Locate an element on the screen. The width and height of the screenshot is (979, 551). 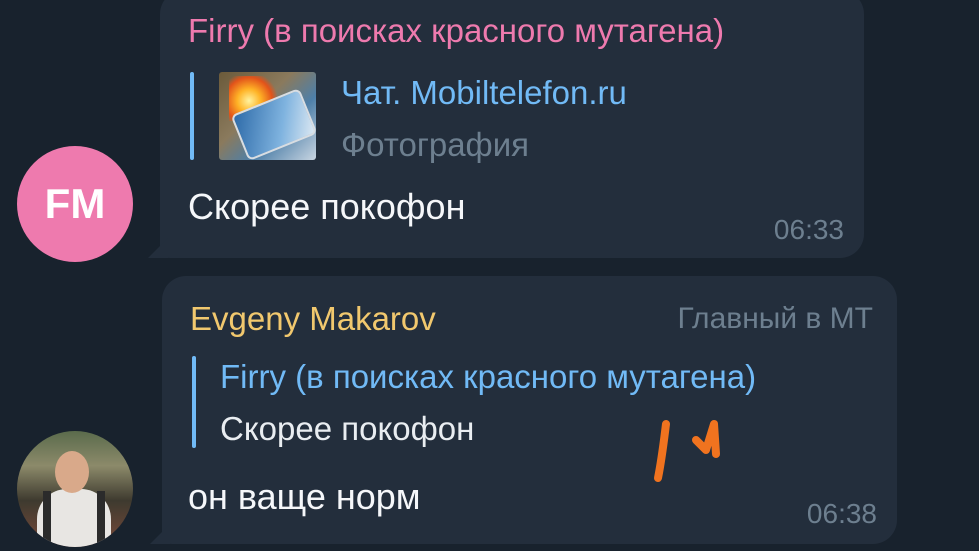
avatar-head is located at coordinates (72, 472).